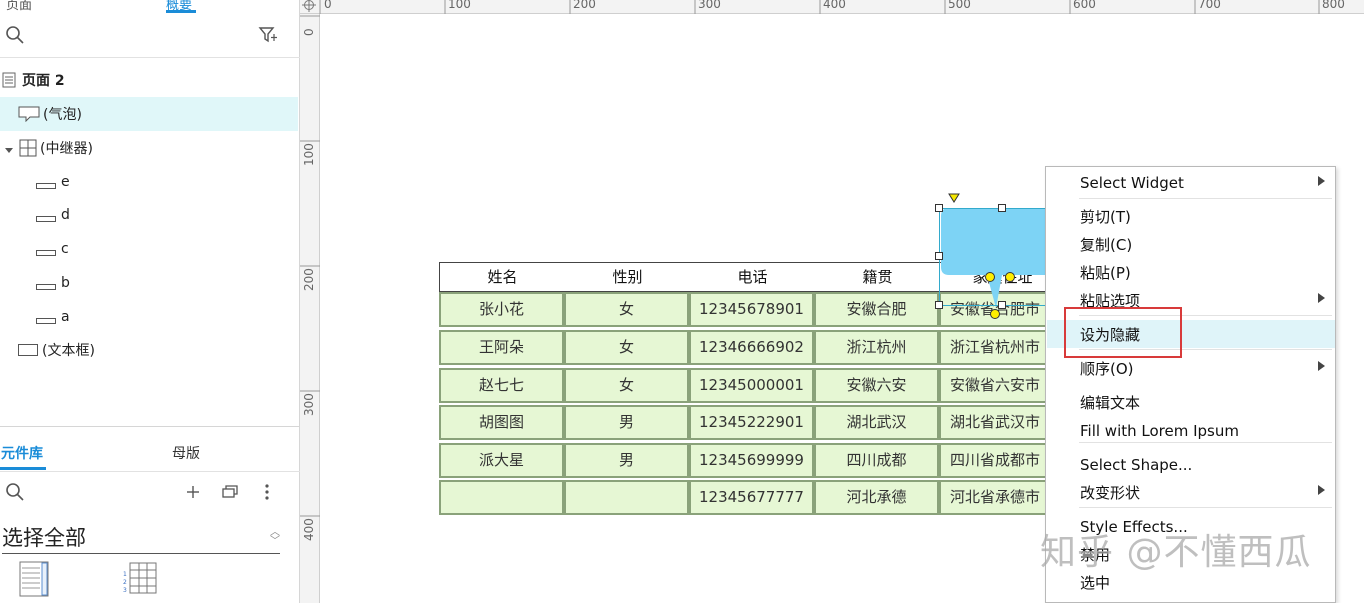 The width and height of the screenshot is (1364, 603). I want to click on bubble-shape-icon, so click(29, 114).